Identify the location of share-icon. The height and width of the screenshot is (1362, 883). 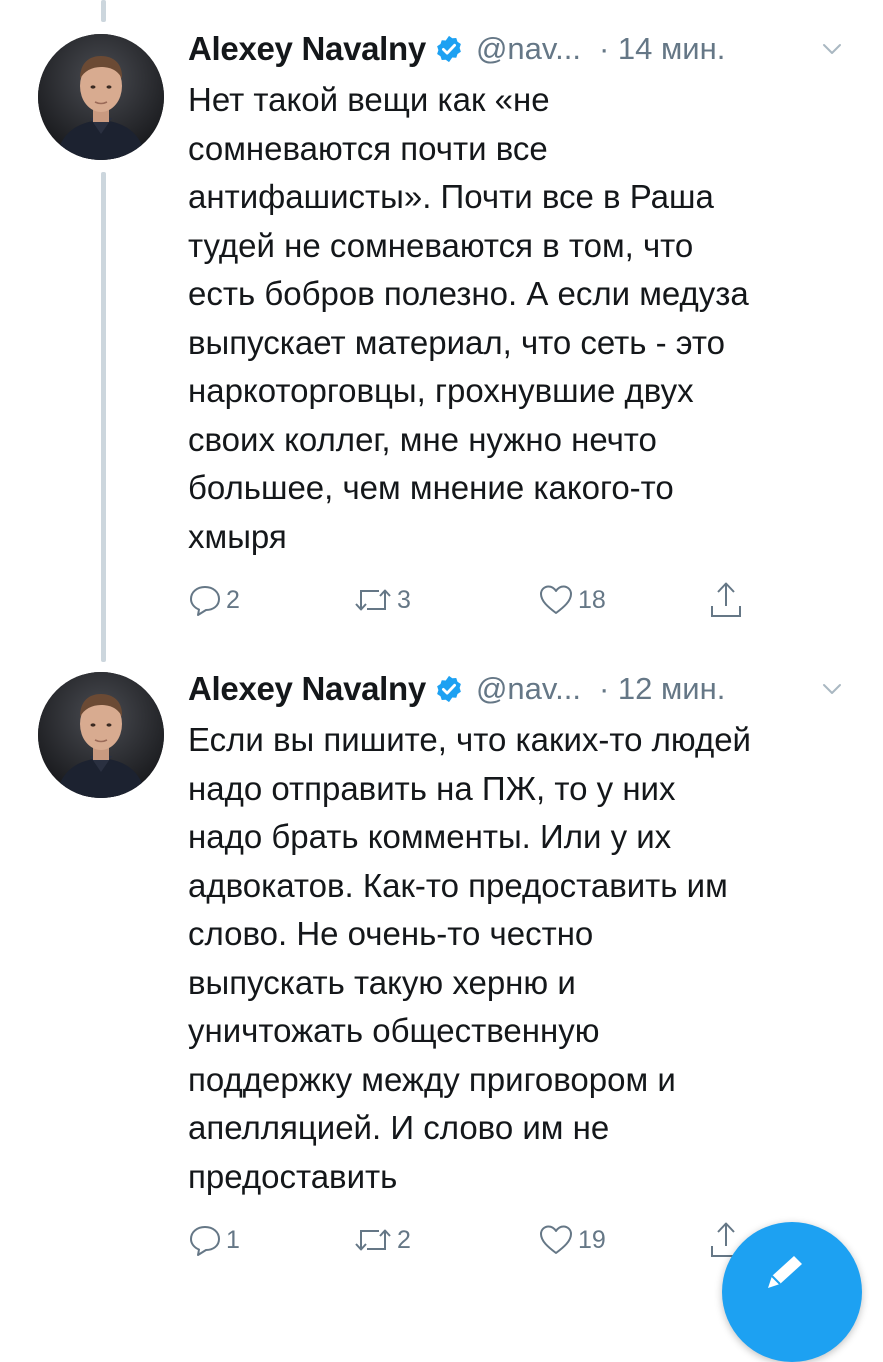
(726, 600).